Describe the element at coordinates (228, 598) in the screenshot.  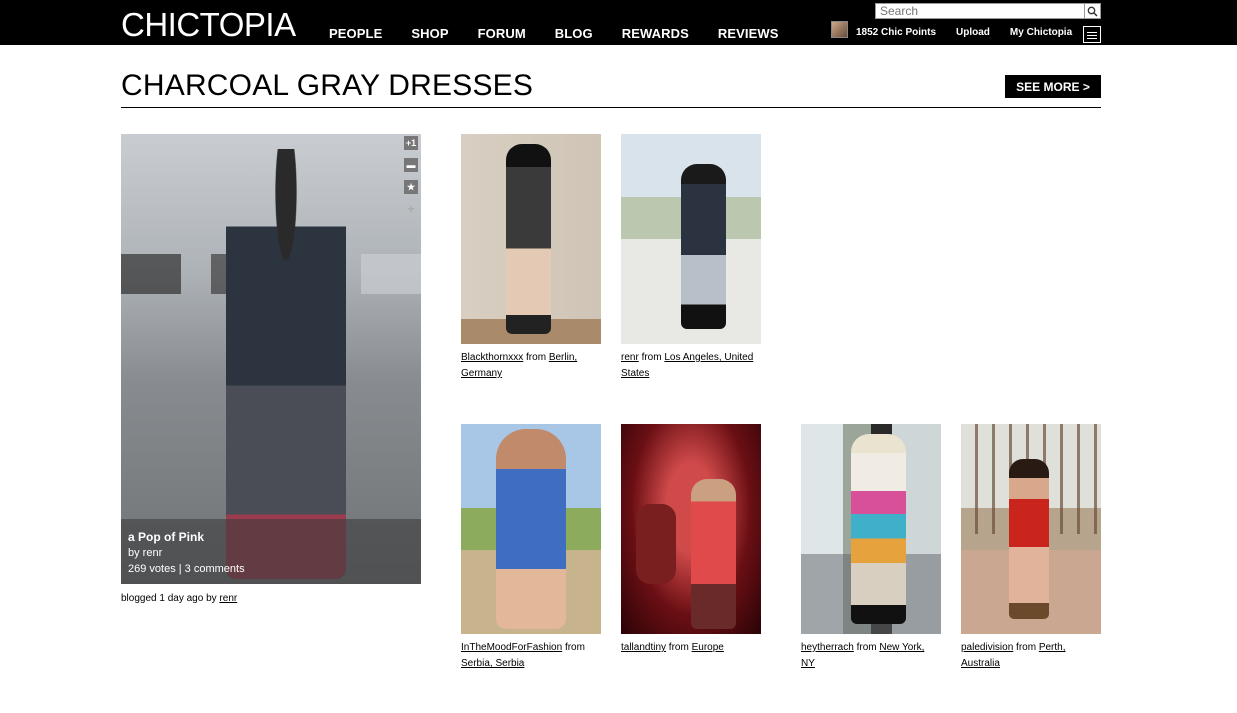
I see `blogged-user-link: renr` at that location.